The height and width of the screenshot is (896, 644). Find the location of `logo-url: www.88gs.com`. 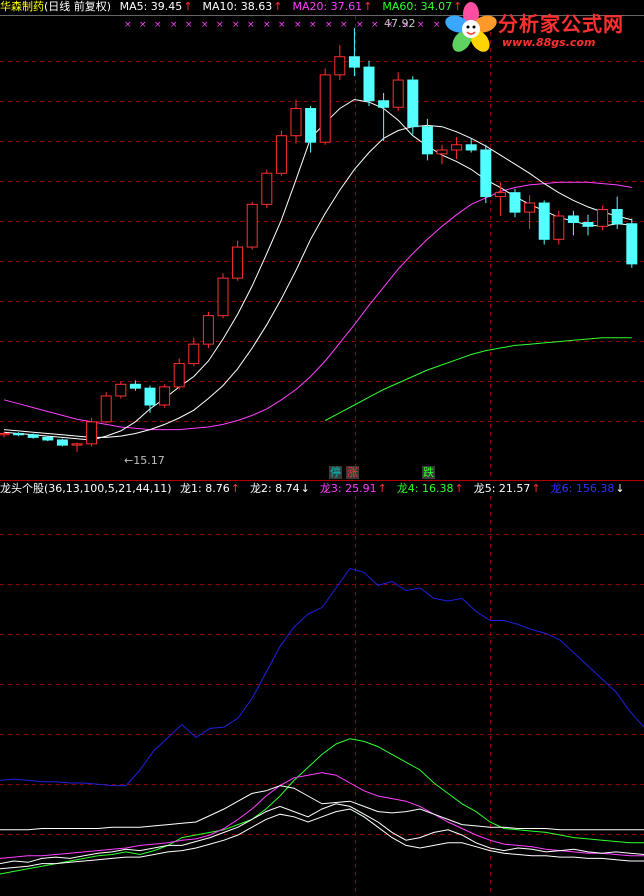

logo-url: www.88gs.com is located at coordinates (549, 42).